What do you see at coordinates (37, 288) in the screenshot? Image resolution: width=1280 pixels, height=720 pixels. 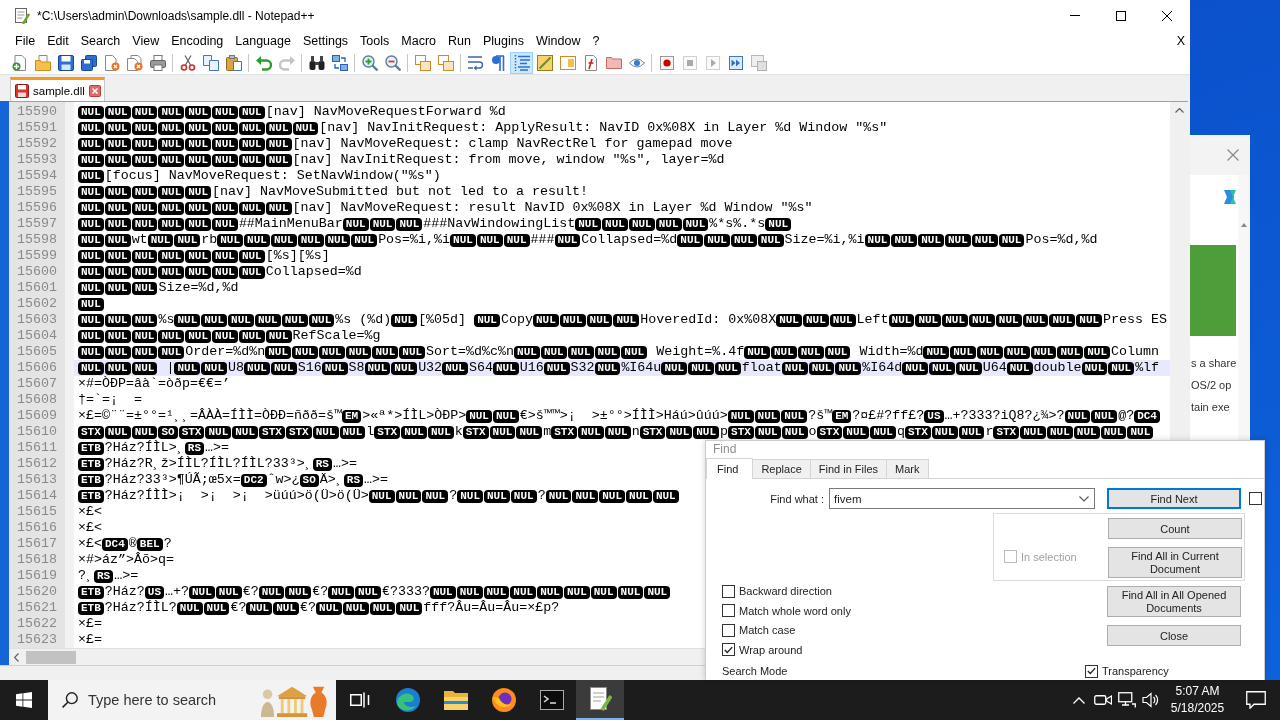 I see `line-number: 15601` at bounding box center [37, 288].